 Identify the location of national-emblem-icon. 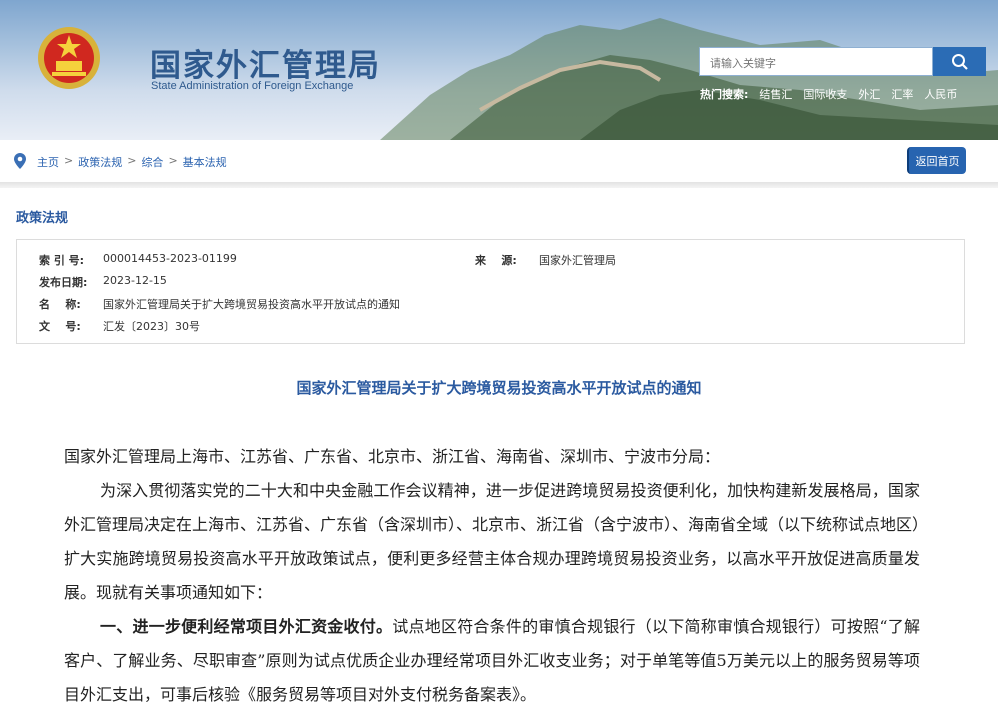
(69, 58).